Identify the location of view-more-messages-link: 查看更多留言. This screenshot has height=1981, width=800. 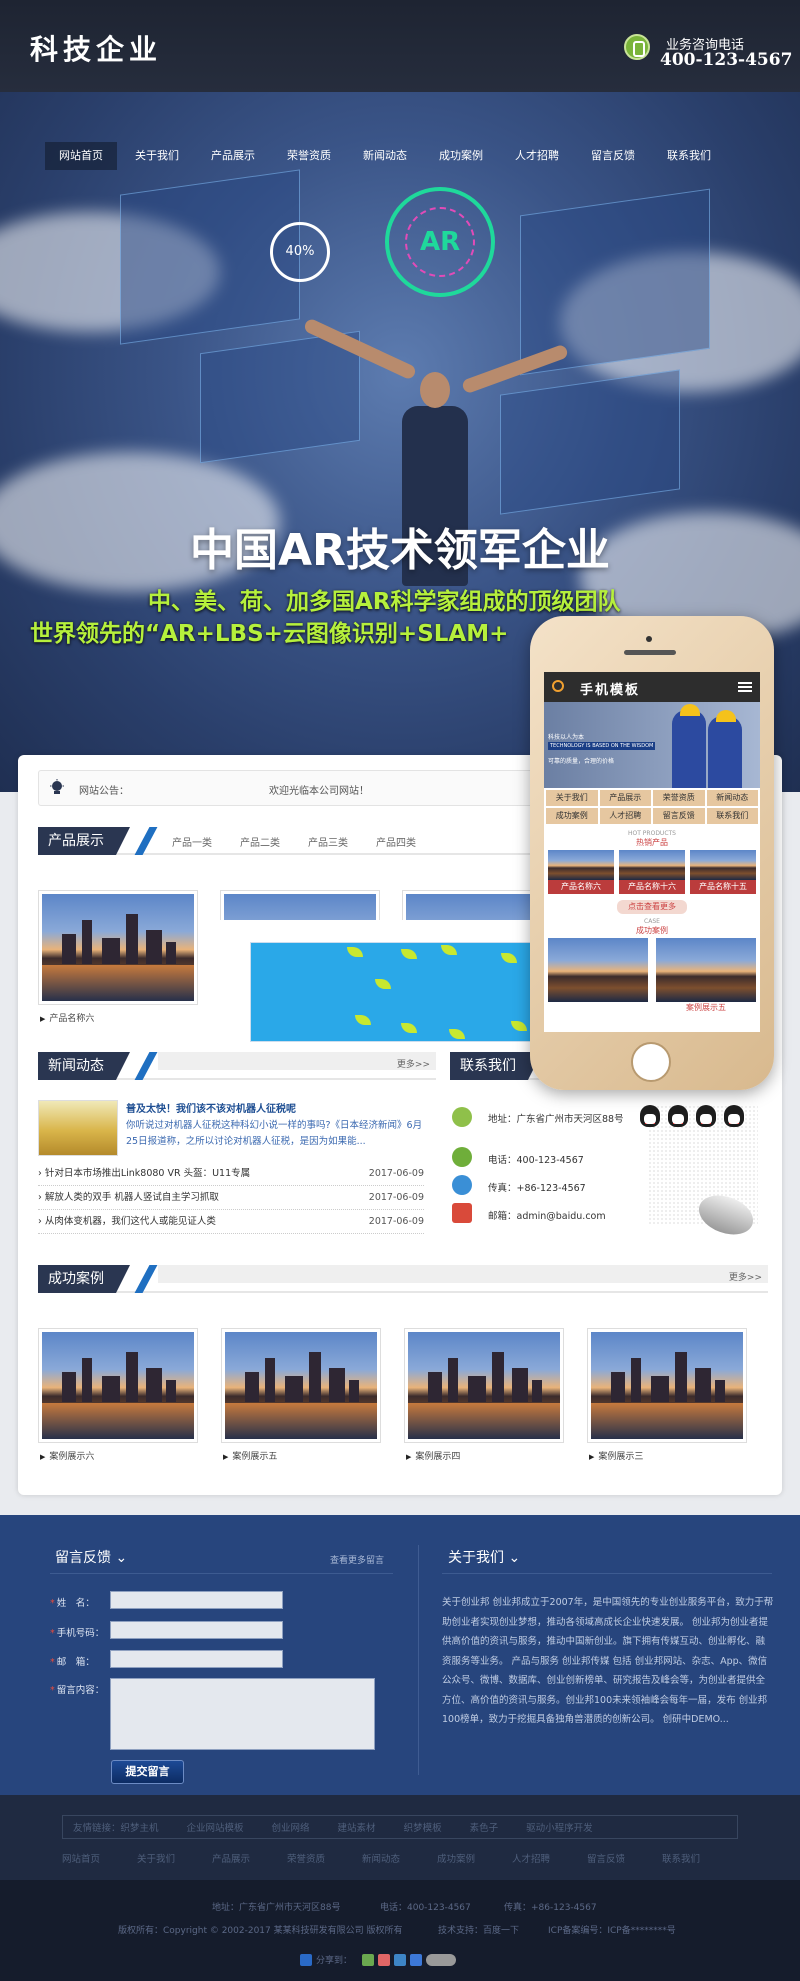
(357, 1559).